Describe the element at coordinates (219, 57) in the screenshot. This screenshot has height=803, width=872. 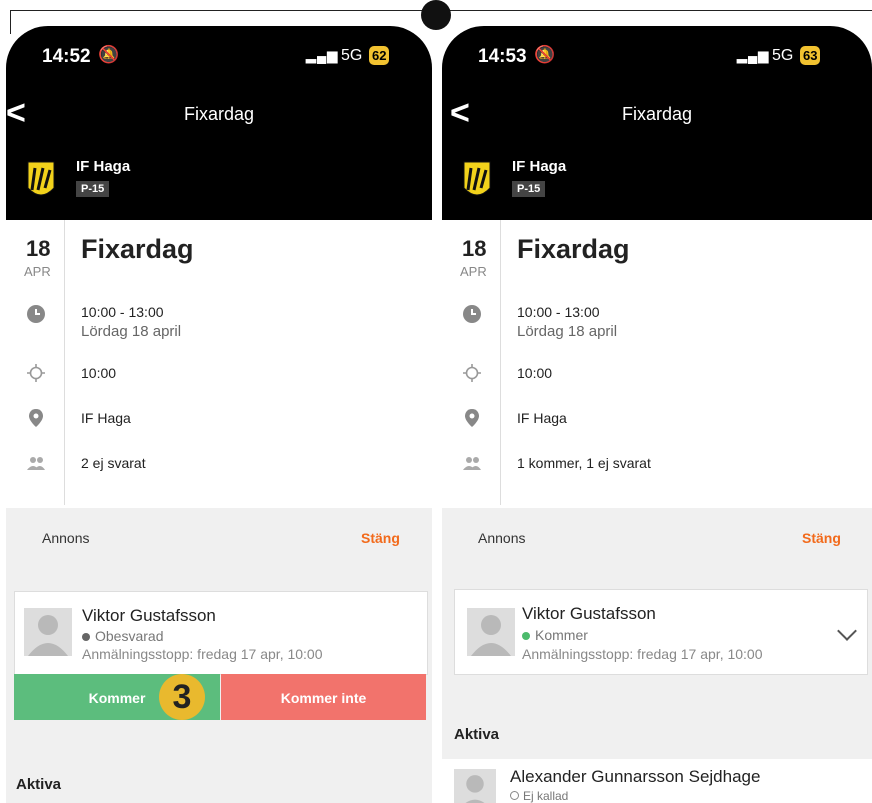
I see `status-bar: 14:52 🔕 ▂▄▆ 5G 62` at that location.